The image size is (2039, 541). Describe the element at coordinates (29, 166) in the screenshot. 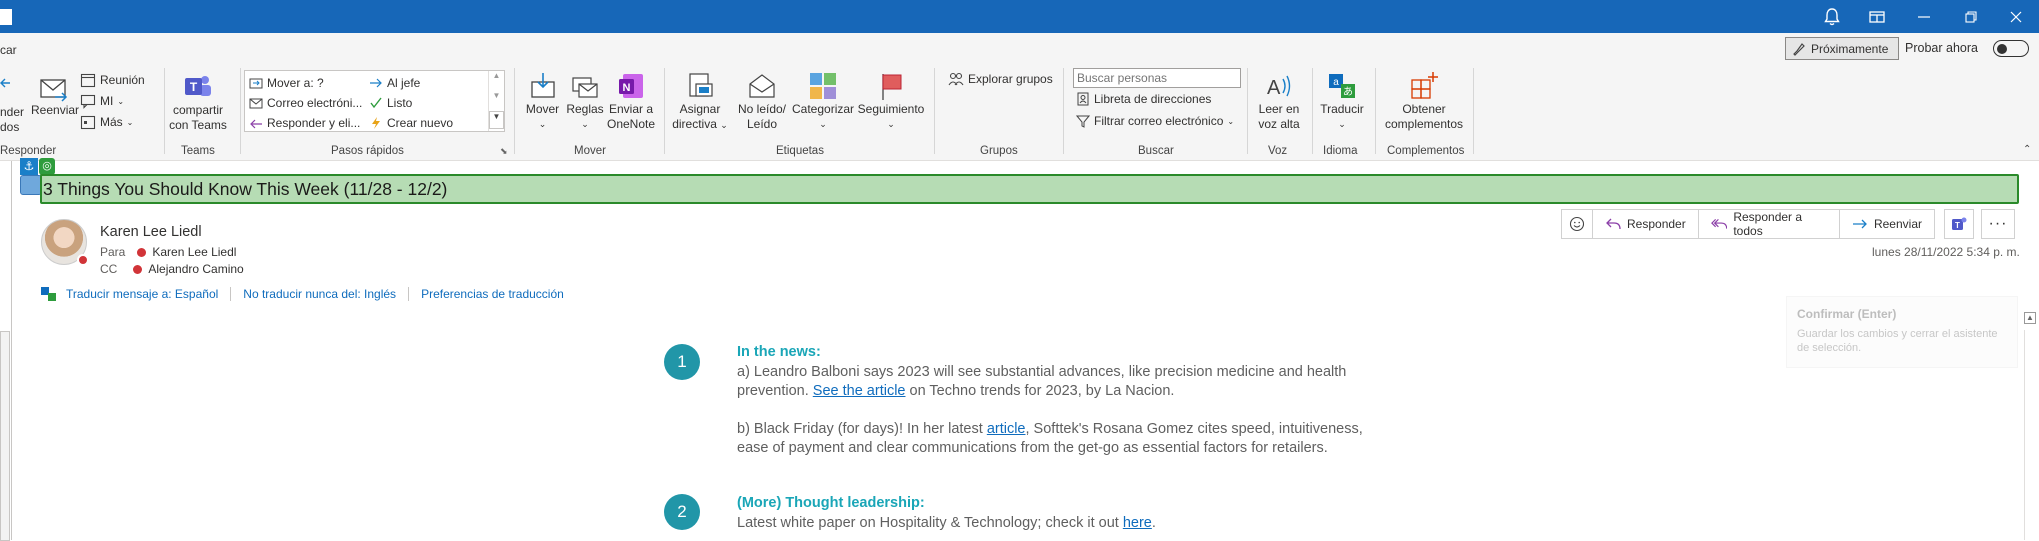

I see `anchor-icon: ⚓` at that location.